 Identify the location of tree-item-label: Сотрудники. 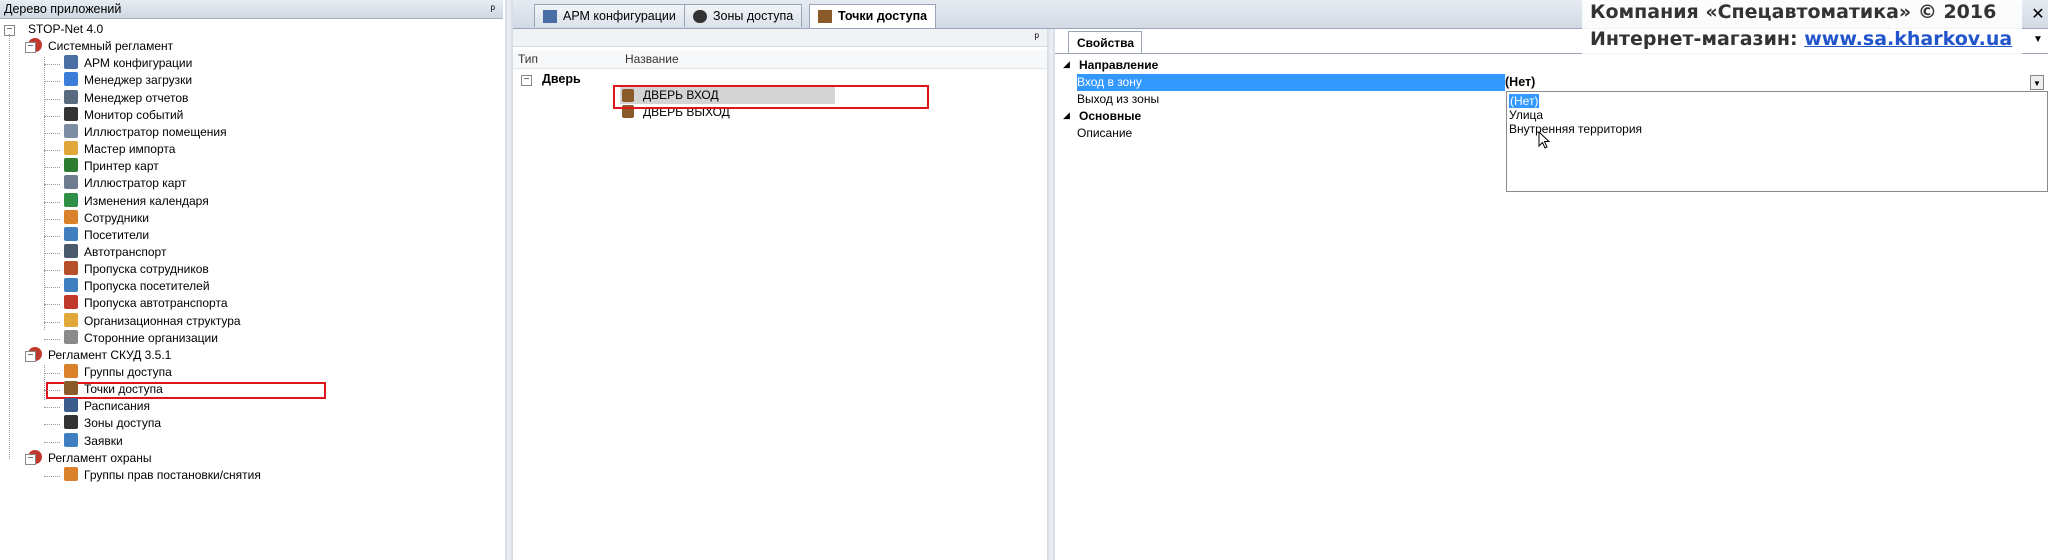
(116, 217).